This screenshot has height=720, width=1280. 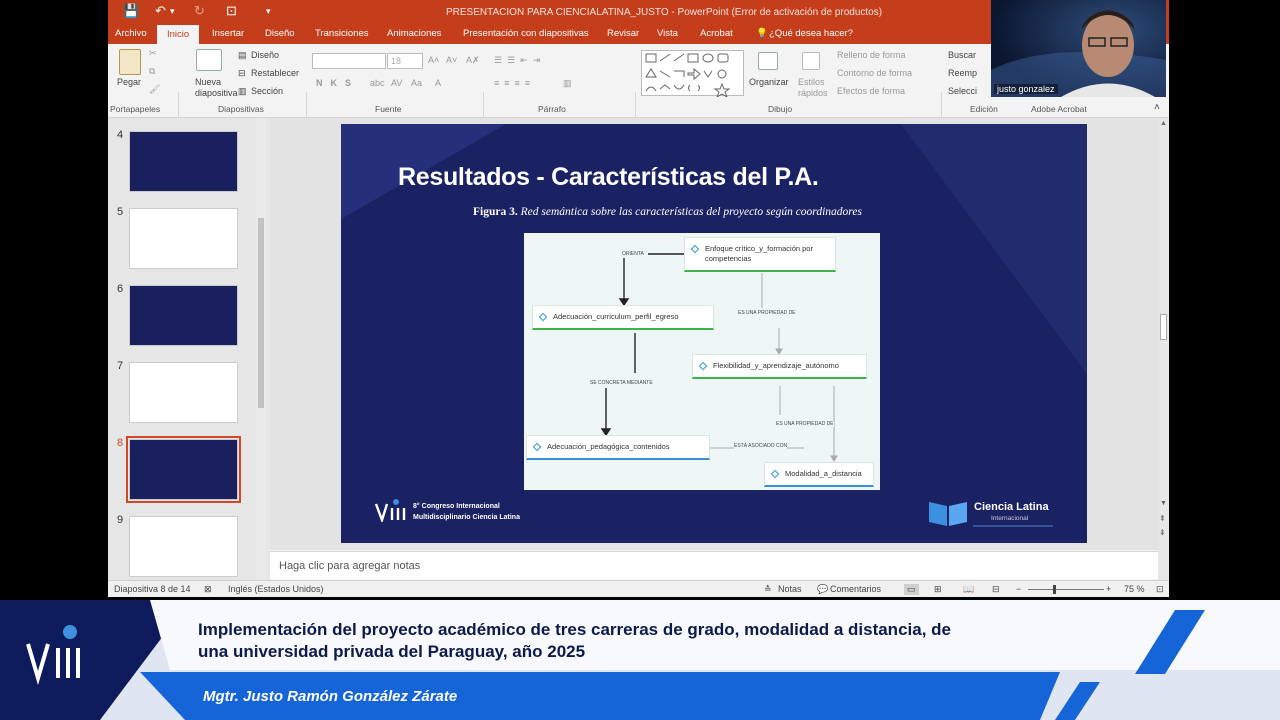 I want to click on thumbnails-scrollbar, so click(x=261, y=349).